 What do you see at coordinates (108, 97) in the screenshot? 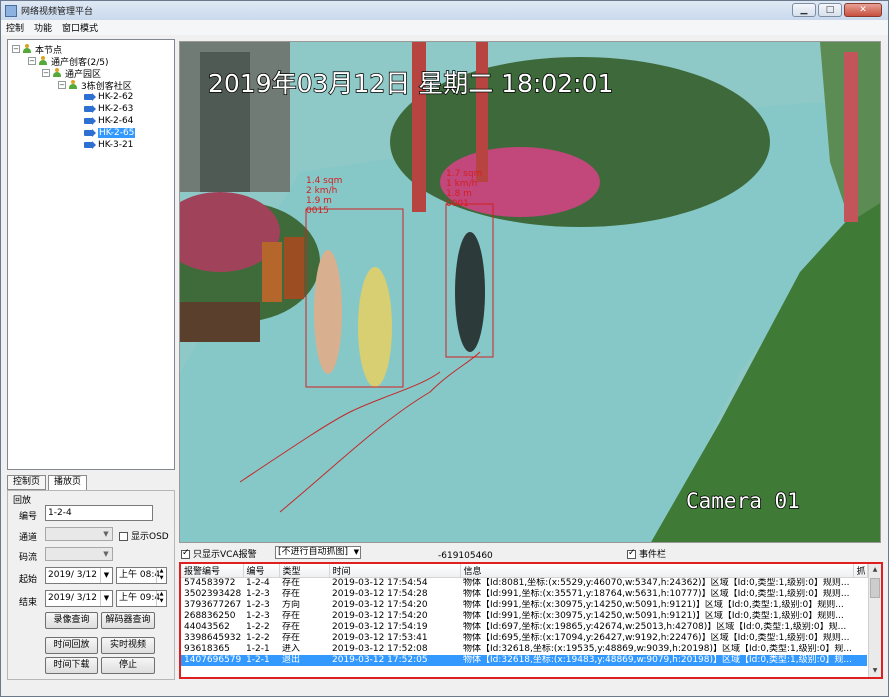
I see `tree-item-camera: HK-2-62` at bounding box center [108, 97].